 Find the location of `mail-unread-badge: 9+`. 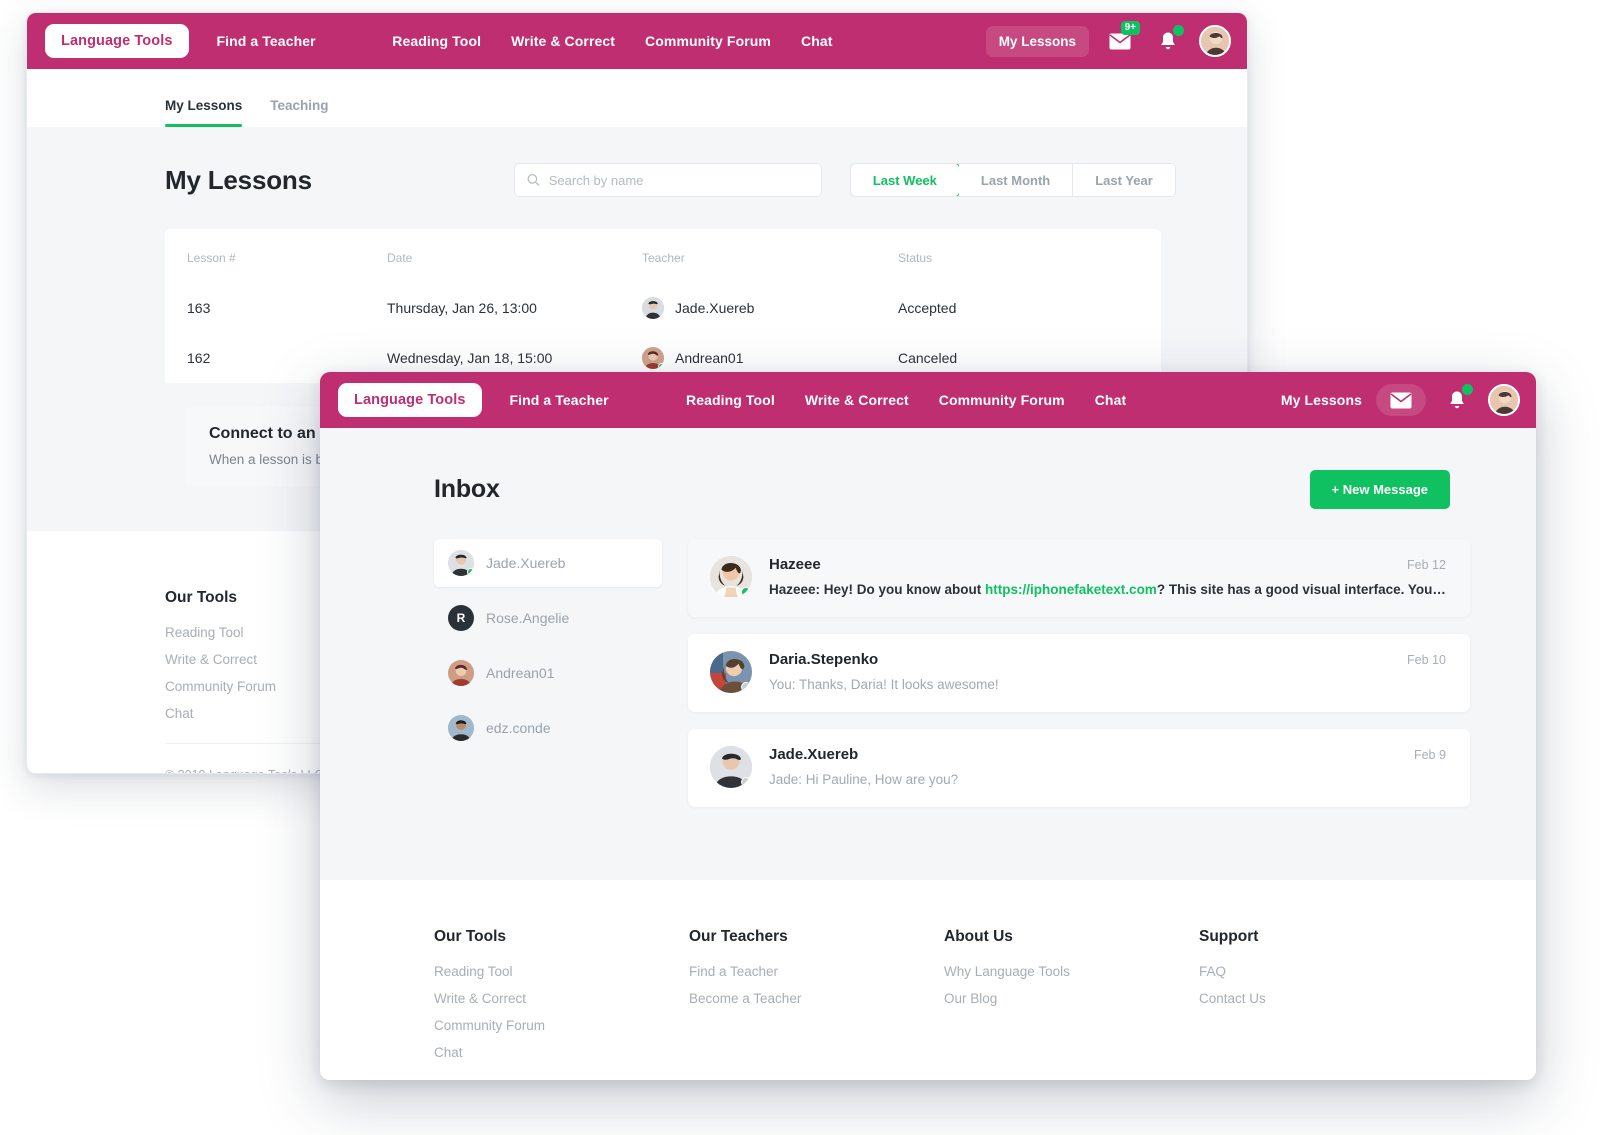

mail-unread-badge: 9+ is located at coordinates (1130, 28).